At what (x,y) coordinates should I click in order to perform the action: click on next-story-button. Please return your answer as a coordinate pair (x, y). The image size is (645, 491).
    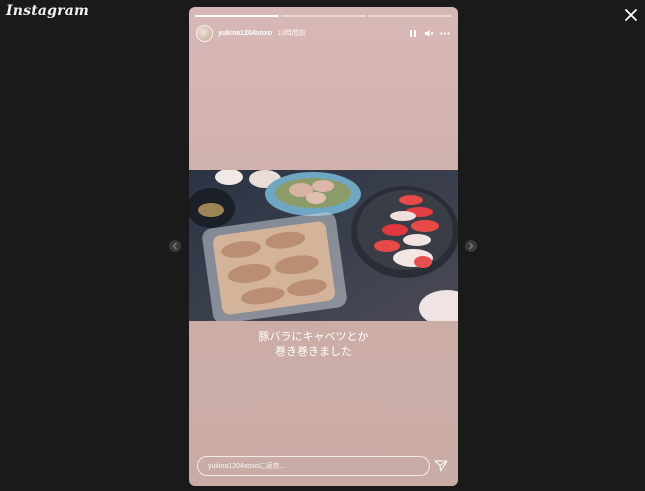
    Looking at the image, I should click on (471, 246).